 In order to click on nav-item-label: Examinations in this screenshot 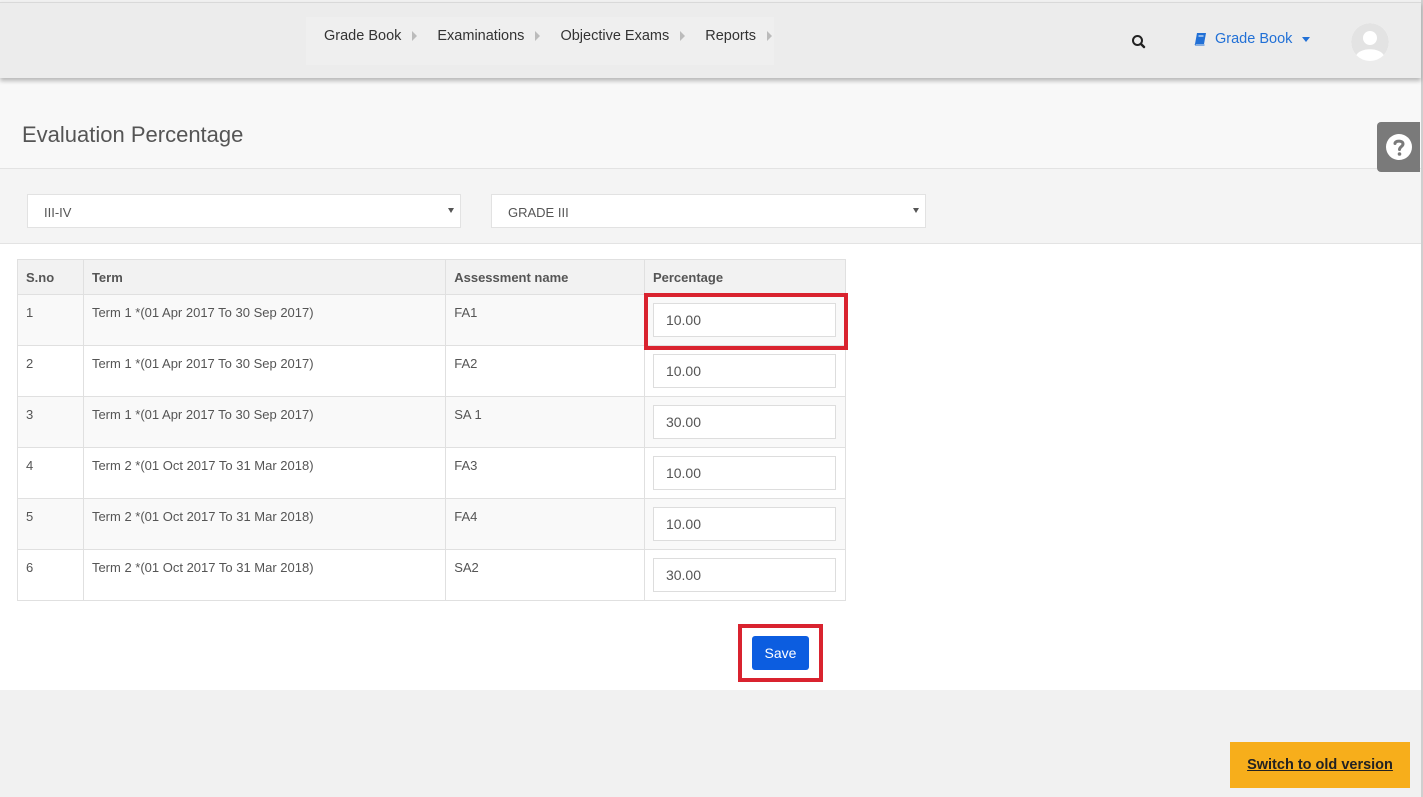, I will do `click(481, 36)`.